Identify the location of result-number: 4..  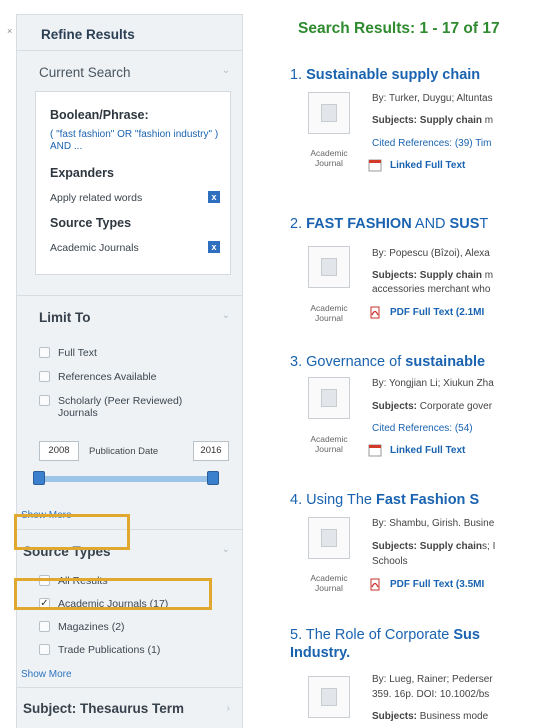
(296, 500).